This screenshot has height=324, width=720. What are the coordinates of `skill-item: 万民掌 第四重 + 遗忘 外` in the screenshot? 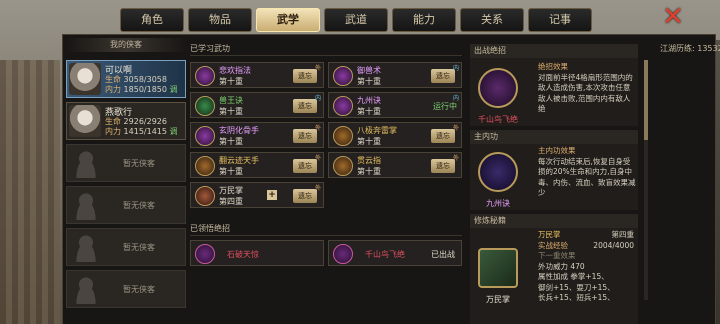 It's located at (257, 195).